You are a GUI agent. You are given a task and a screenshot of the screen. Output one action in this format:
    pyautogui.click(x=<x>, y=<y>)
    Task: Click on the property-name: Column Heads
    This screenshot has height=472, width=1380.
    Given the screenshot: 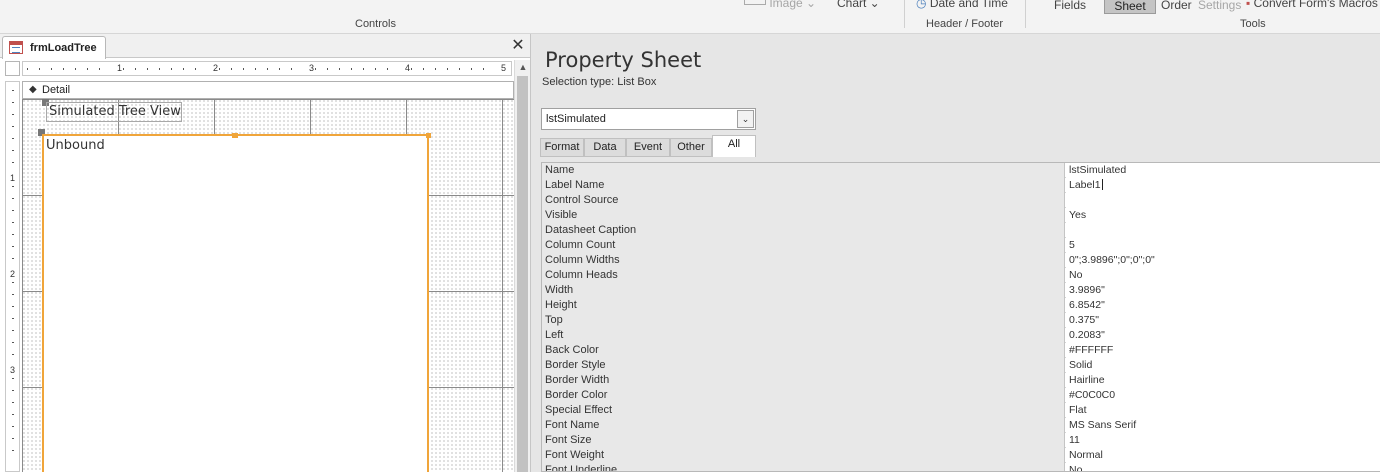 What is the action you would take?
    pyautogui.click(x=803, y=275)
    